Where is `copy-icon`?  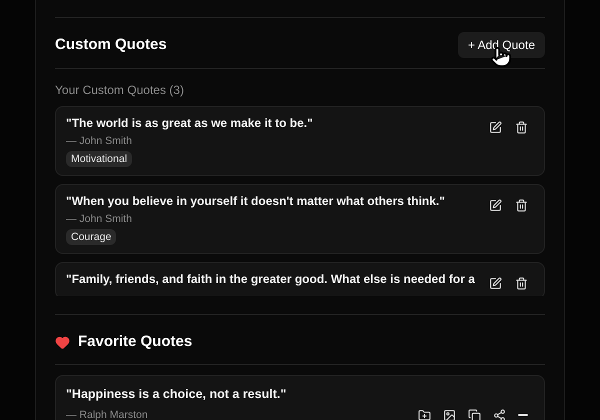 copy-icon is located at coordinates (474, 414).